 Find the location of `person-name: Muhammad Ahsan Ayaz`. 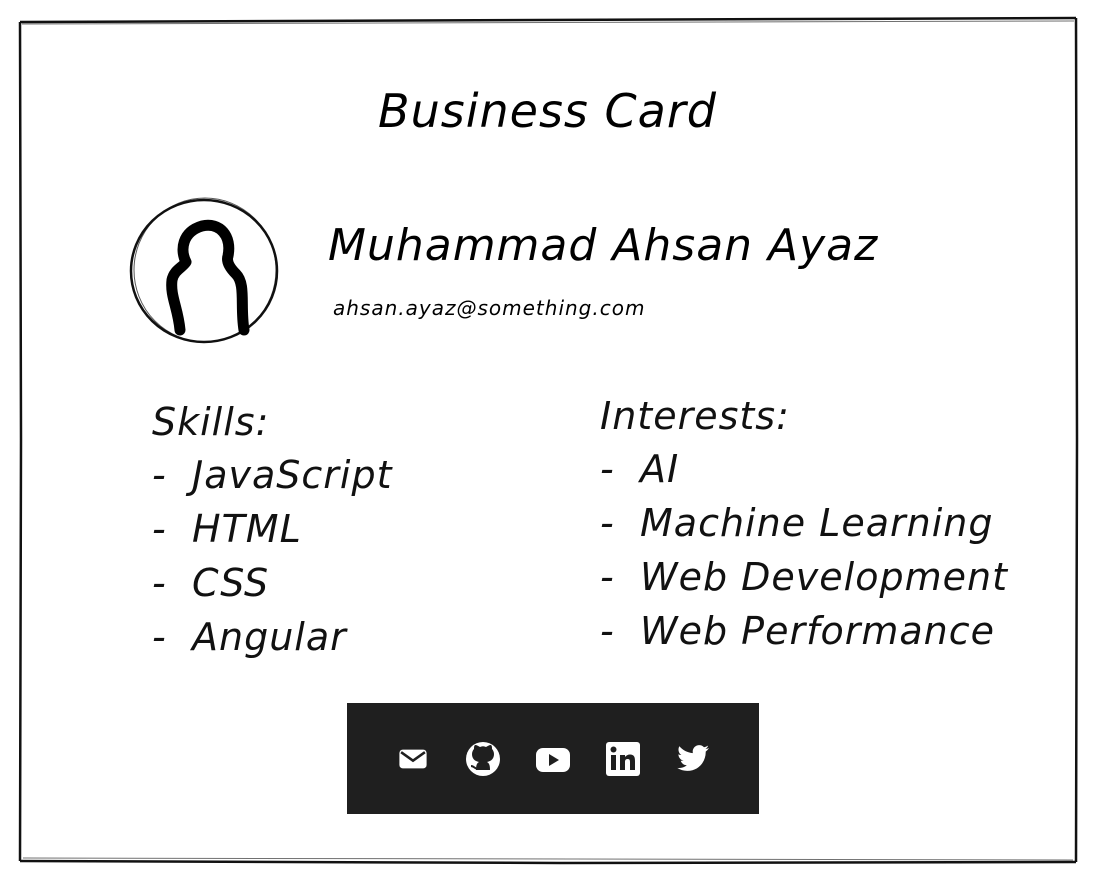

person-name: Muhammad Ahsan Ayaz is located at coordinates (603, 245).